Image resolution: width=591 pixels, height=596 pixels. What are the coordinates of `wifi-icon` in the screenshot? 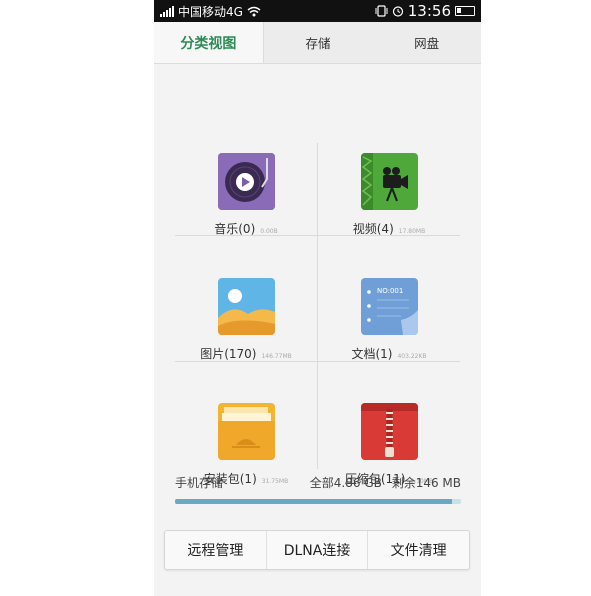 It's located at (254, 11).